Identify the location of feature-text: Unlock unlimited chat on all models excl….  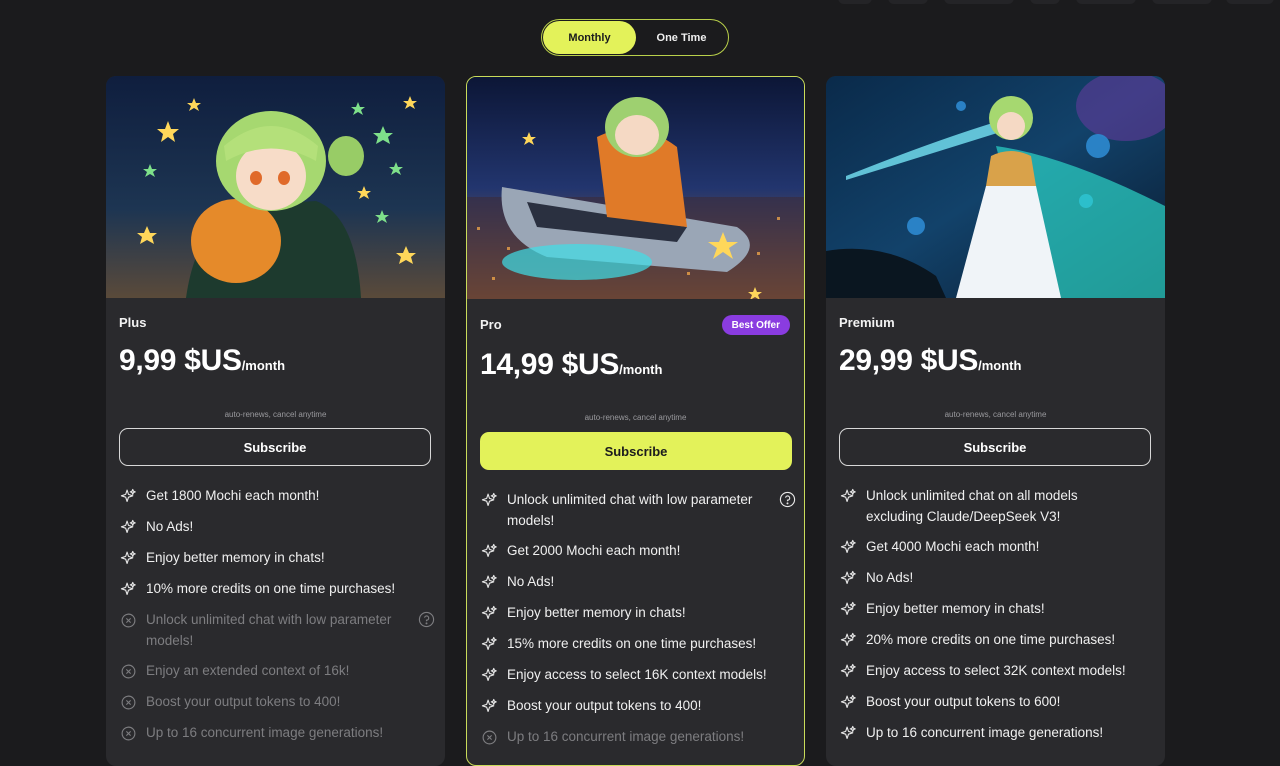
(972, 506).